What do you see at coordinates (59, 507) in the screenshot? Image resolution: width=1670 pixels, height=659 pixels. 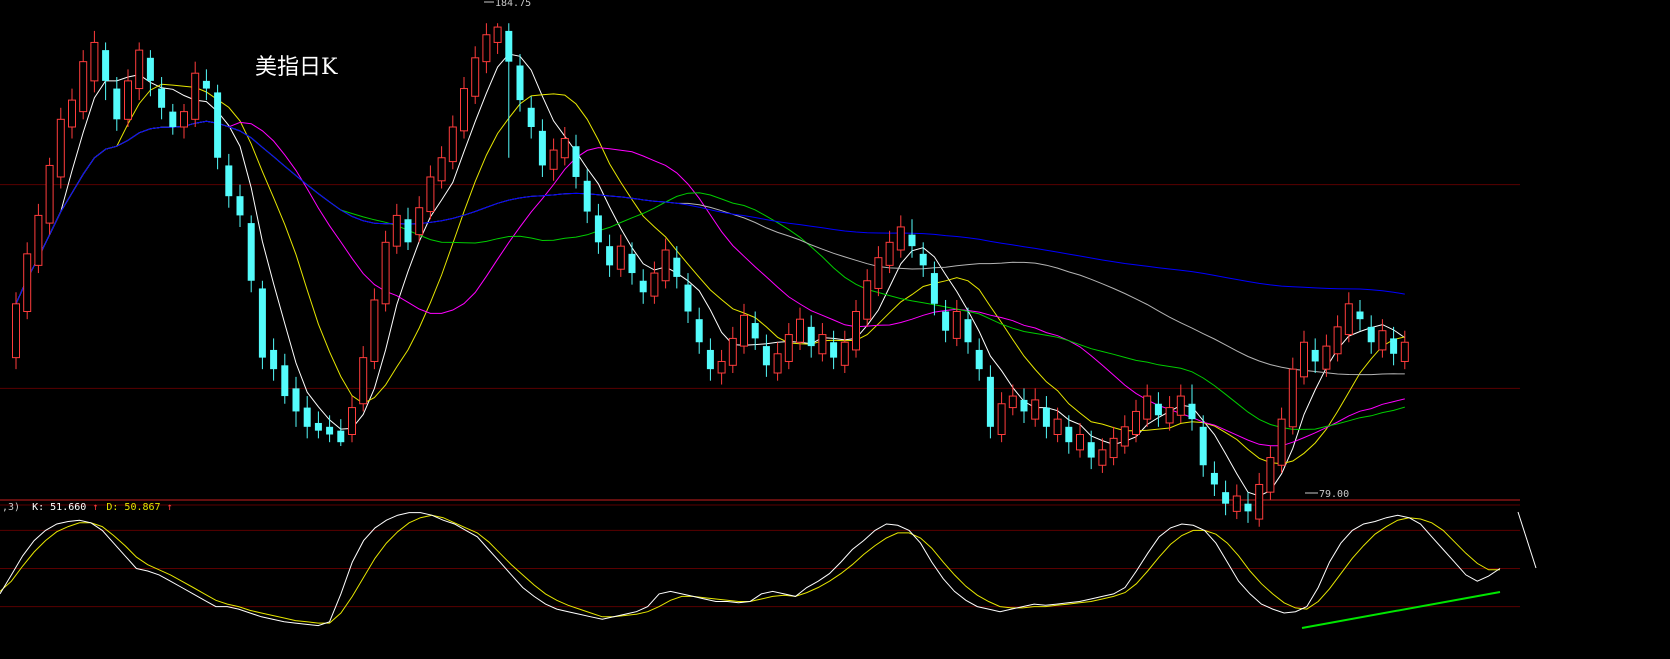 I see `kdj-k-value: K: 51.660` at bounding box center [59, 507].